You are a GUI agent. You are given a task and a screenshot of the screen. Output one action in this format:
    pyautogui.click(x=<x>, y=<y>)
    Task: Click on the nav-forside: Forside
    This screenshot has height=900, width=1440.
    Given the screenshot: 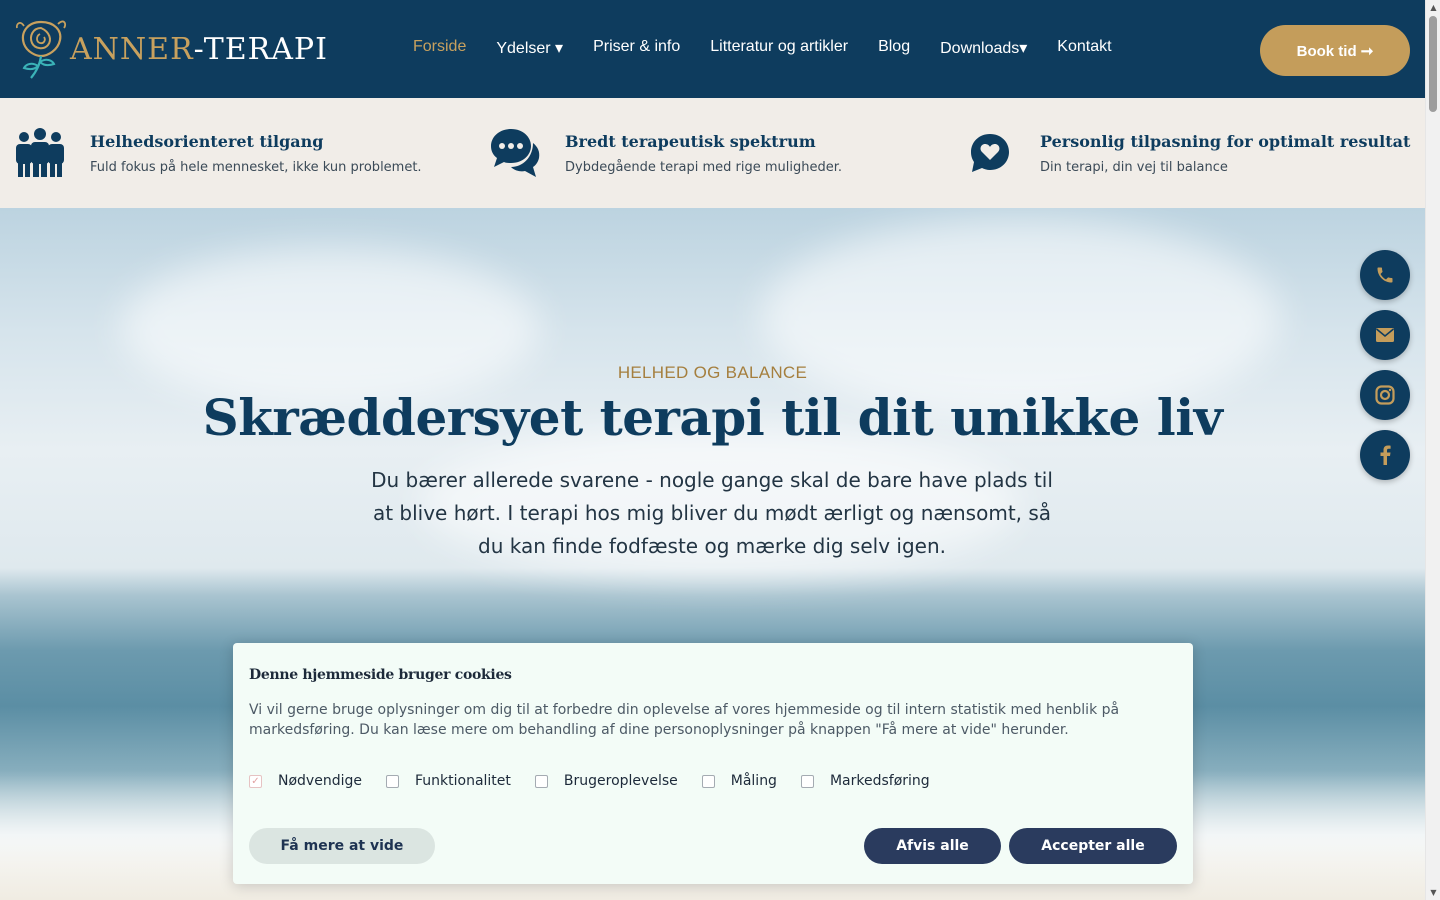 What is the action you would take?
    pyautogui.click(x=439, y=48)
    